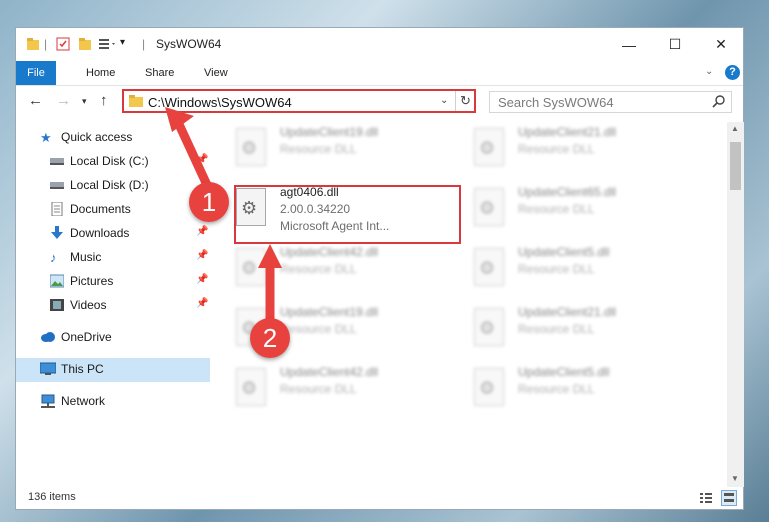 This screenshot has width=769, height=522. Describe the element at coordinates (100, 73) in the screenshot. I see `tab-home: Home` at that location.